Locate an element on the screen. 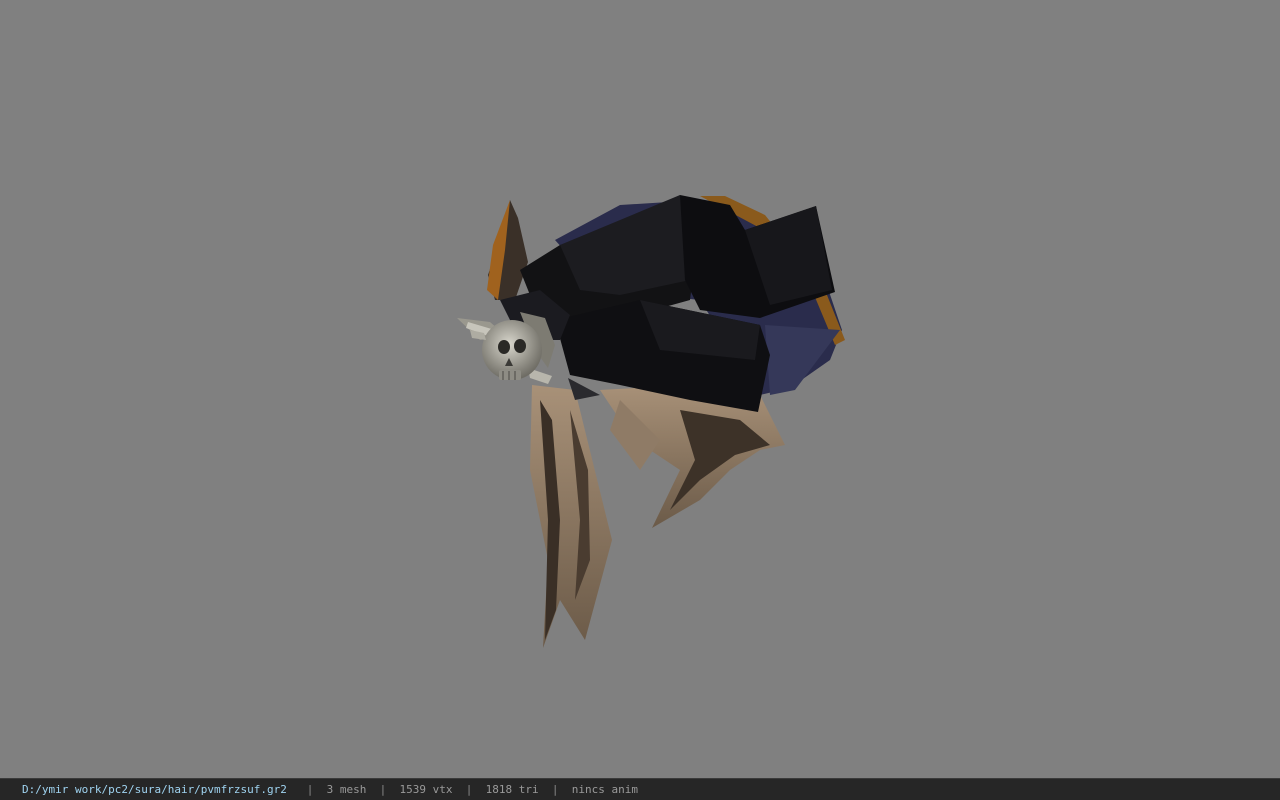 Image resolution: width=1280 pixels, height=800 pixels. animation-status: nincs anim is located at coordinates (604, 789).